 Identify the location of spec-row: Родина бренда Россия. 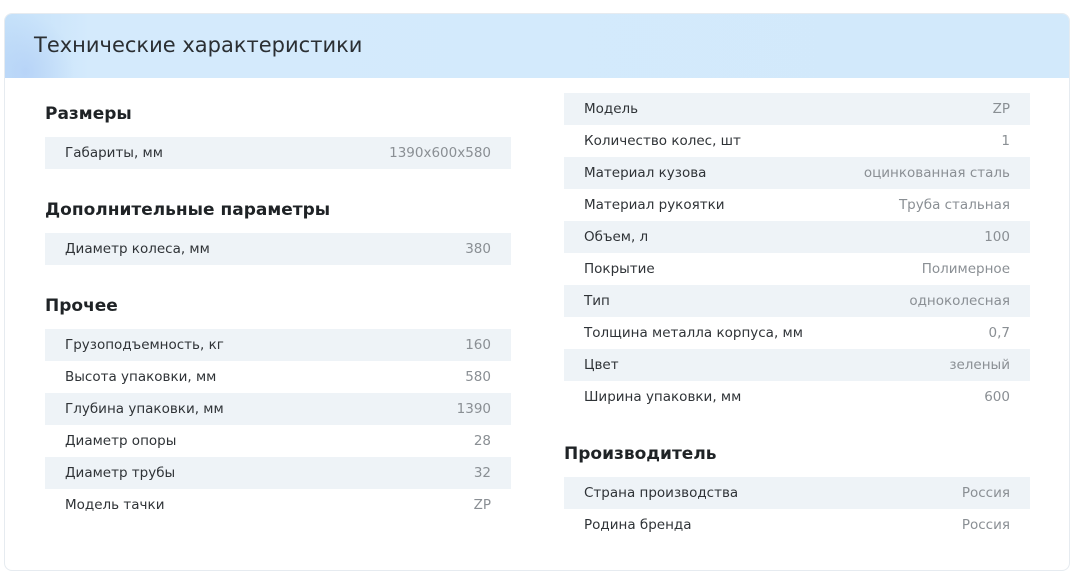
(797, 525).